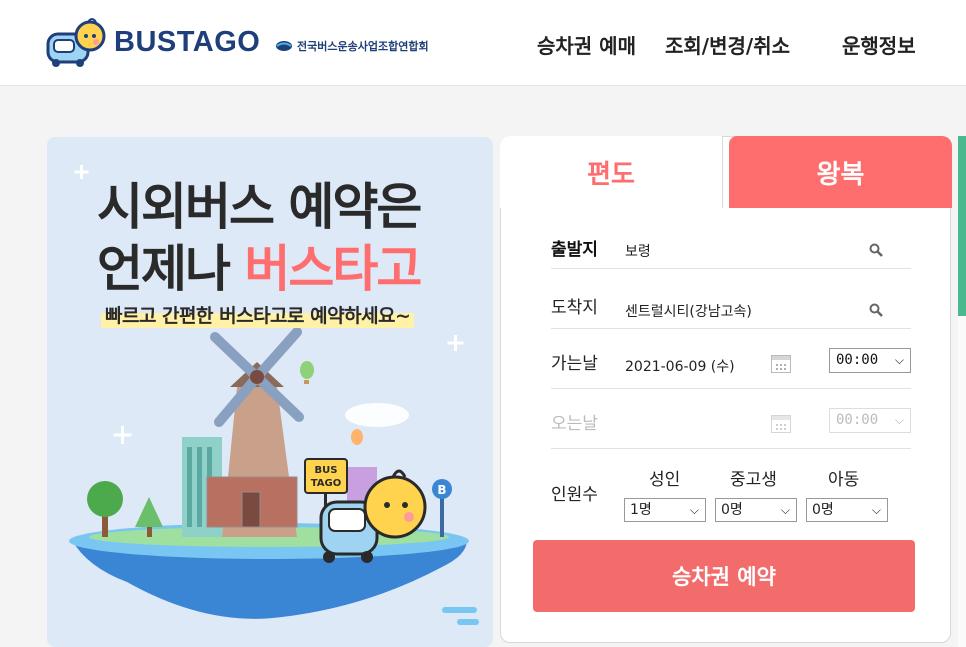 The image size is (966, 647). I want to click on child-count-select: 0명 ⌵, so click(847, 510).